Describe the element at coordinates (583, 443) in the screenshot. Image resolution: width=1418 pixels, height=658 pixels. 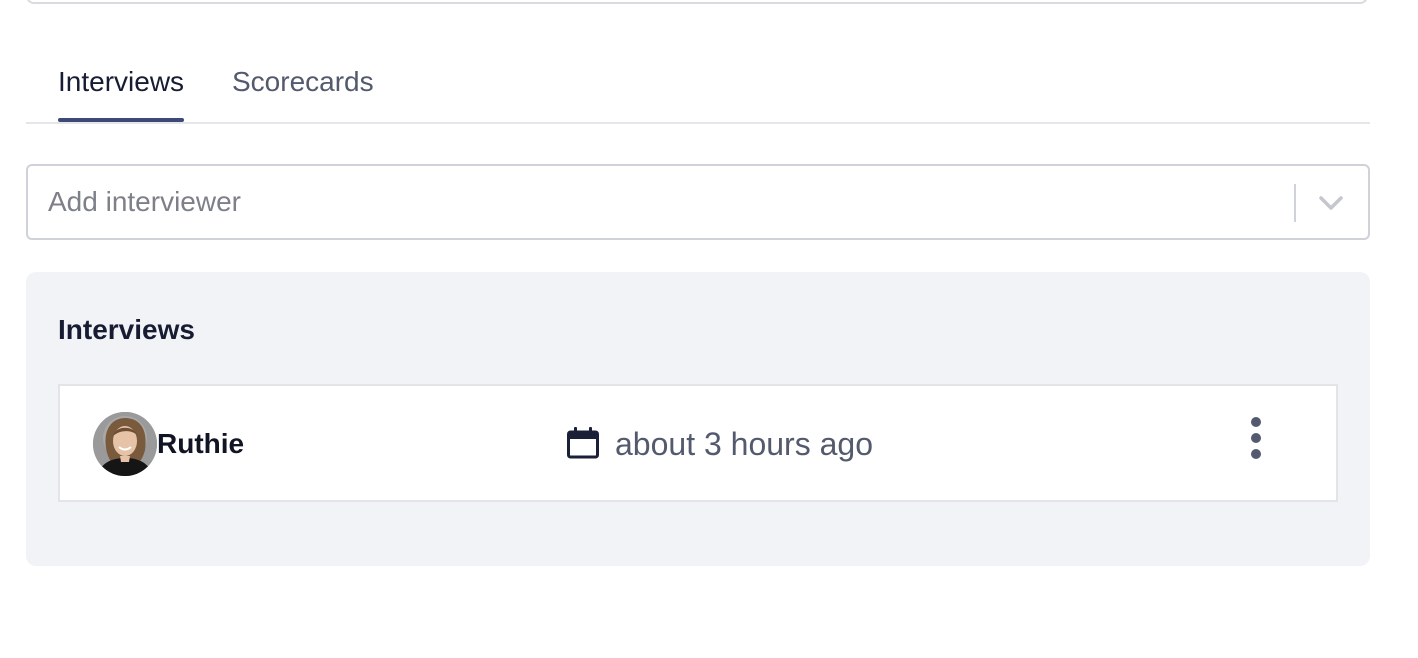
I see `calendar-icon` at that location.